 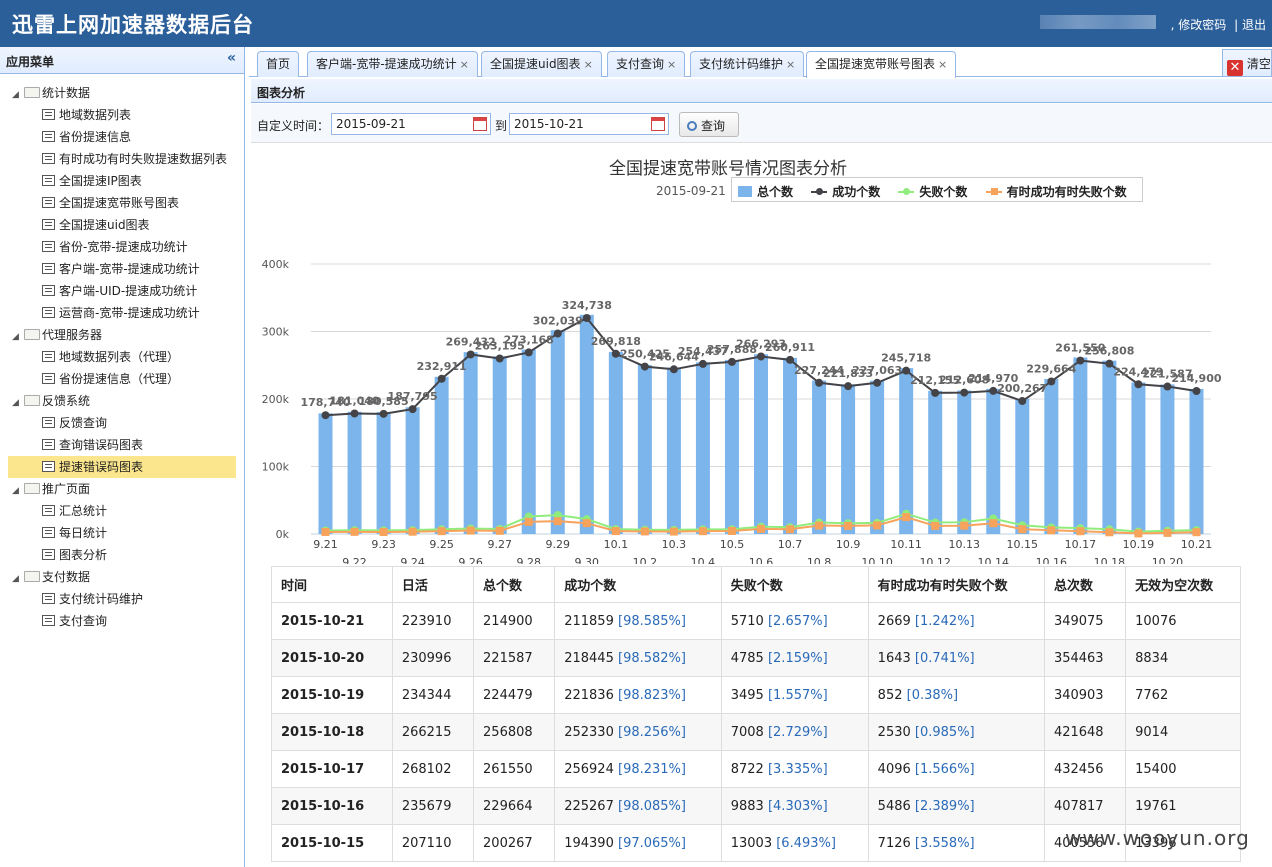 What do you see at coordinates (433, 621) in the screenshot?
I see `table-cell: 223910` at bounding box center [433, 621].